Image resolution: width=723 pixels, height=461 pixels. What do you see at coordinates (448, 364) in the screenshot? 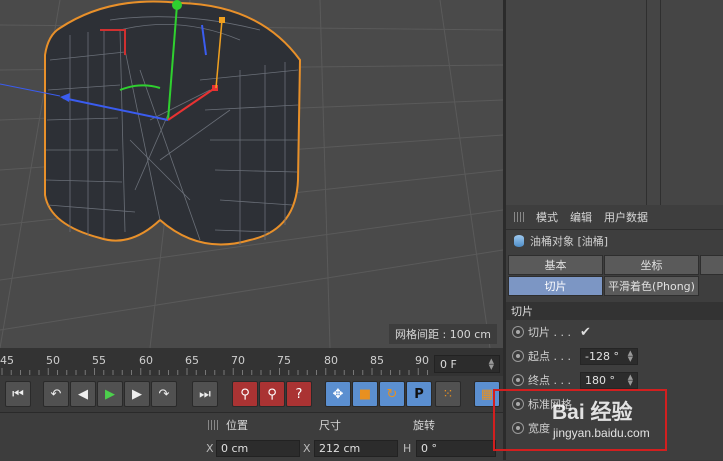
I see `current-frame-value: 0 F` at bounding box center [448, 364].